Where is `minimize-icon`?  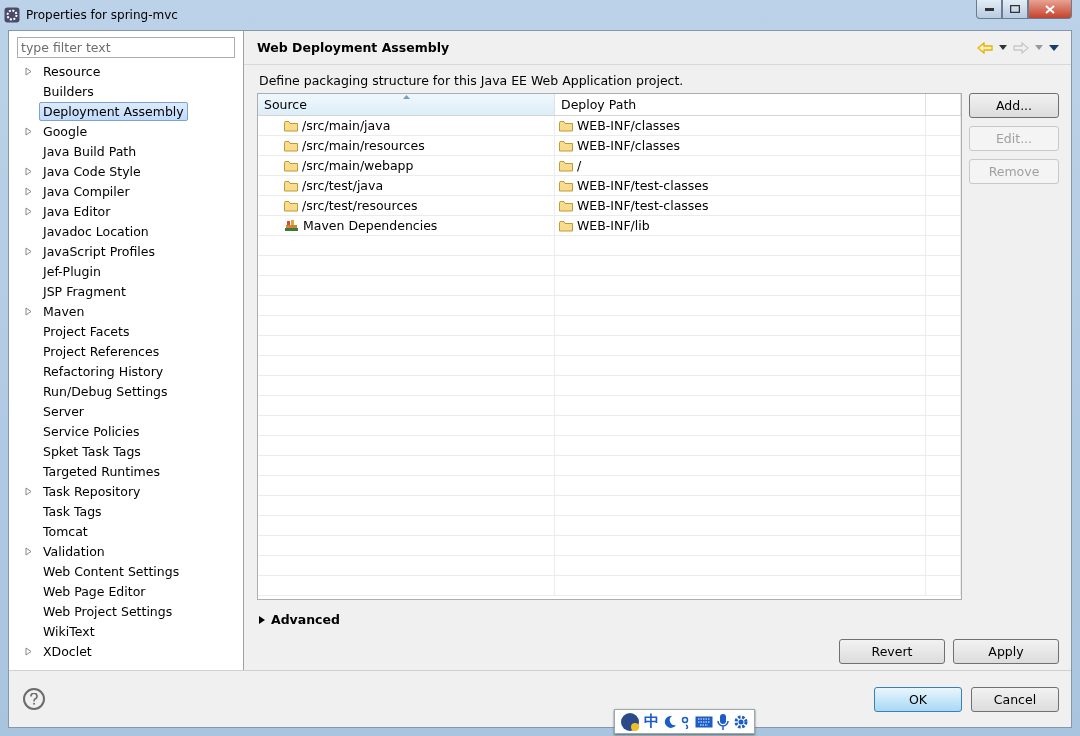 minimize-icon is located at coordinates (989, 9).